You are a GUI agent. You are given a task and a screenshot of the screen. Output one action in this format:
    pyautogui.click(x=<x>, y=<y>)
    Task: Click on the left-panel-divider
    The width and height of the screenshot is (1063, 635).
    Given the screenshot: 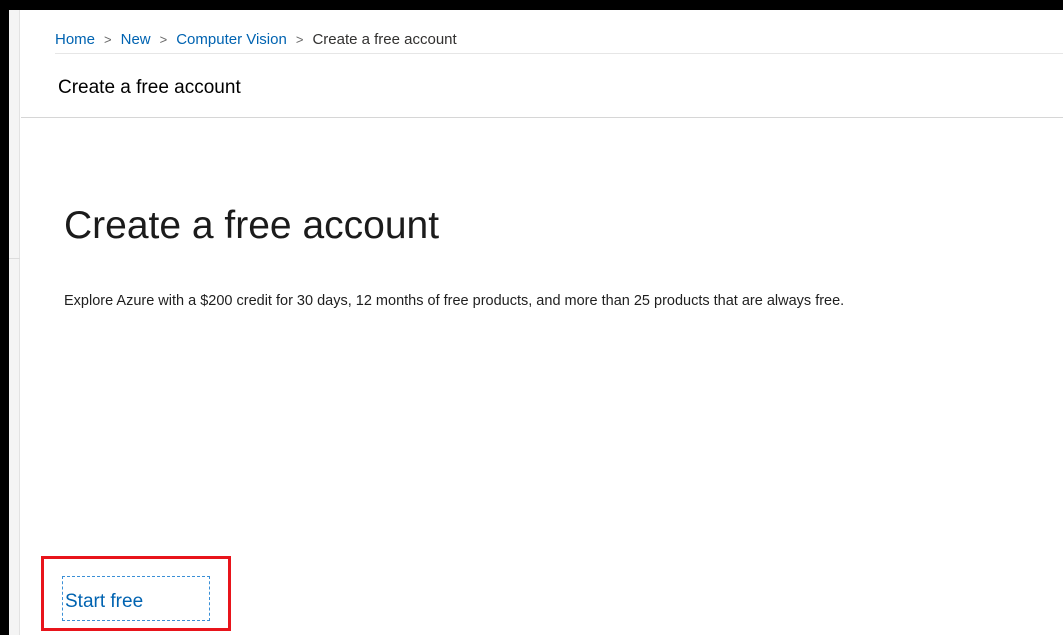 What is the action you would take?
    pyautogui.click(x=14, y=258)
    